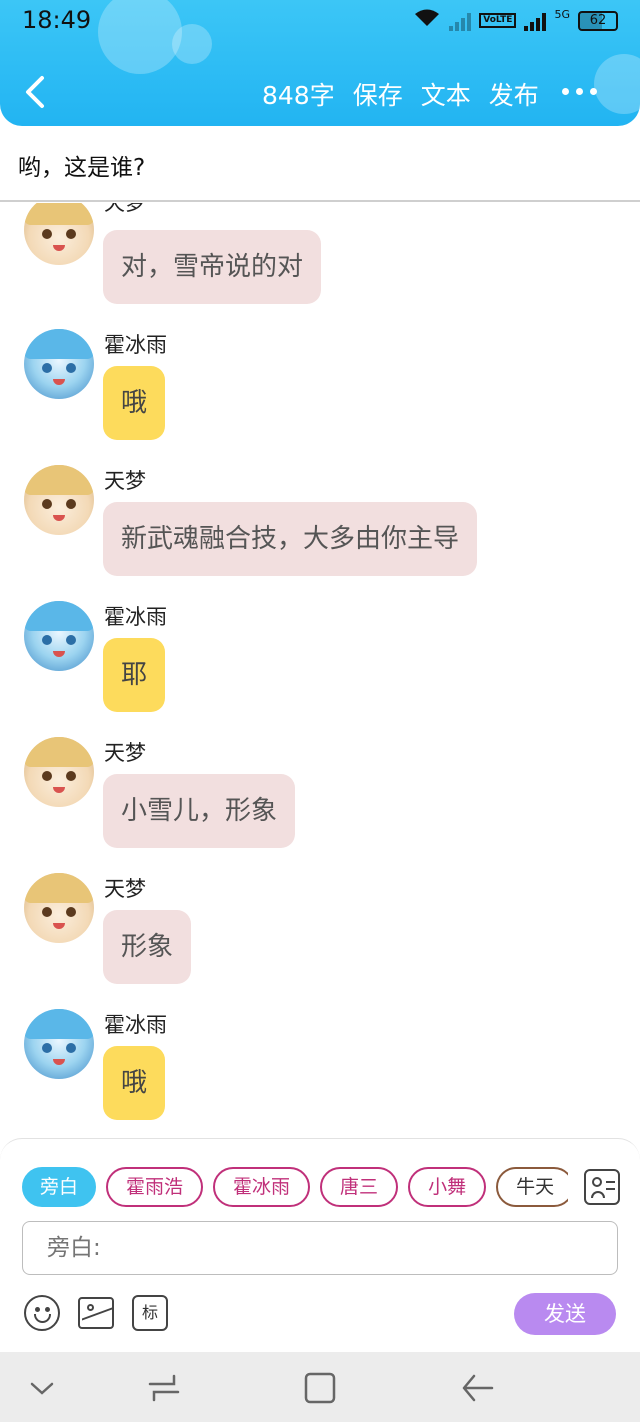 This screenshot has width=640, height=1422. I want to click on back-button, so click(35, 92).